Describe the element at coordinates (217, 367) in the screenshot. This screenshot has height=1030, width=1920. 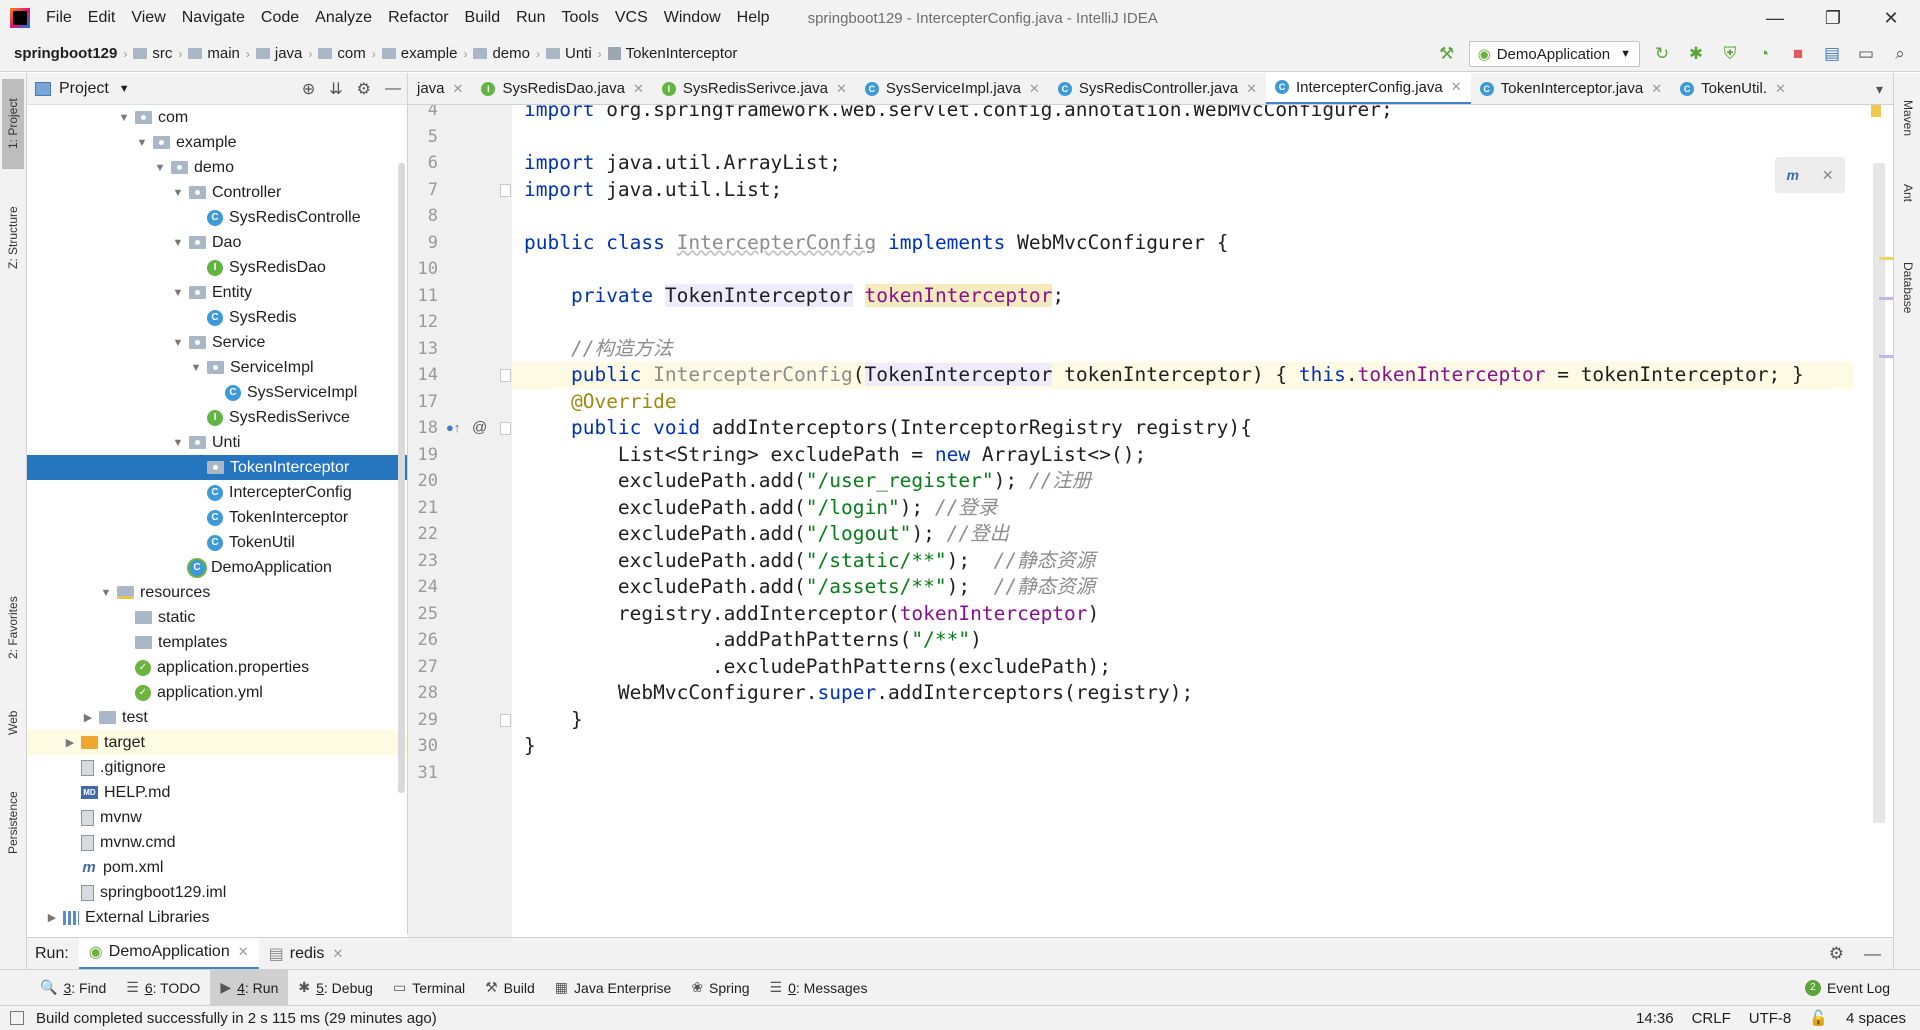
I see `tree-item: ▼ ServiceImpl` at that location.